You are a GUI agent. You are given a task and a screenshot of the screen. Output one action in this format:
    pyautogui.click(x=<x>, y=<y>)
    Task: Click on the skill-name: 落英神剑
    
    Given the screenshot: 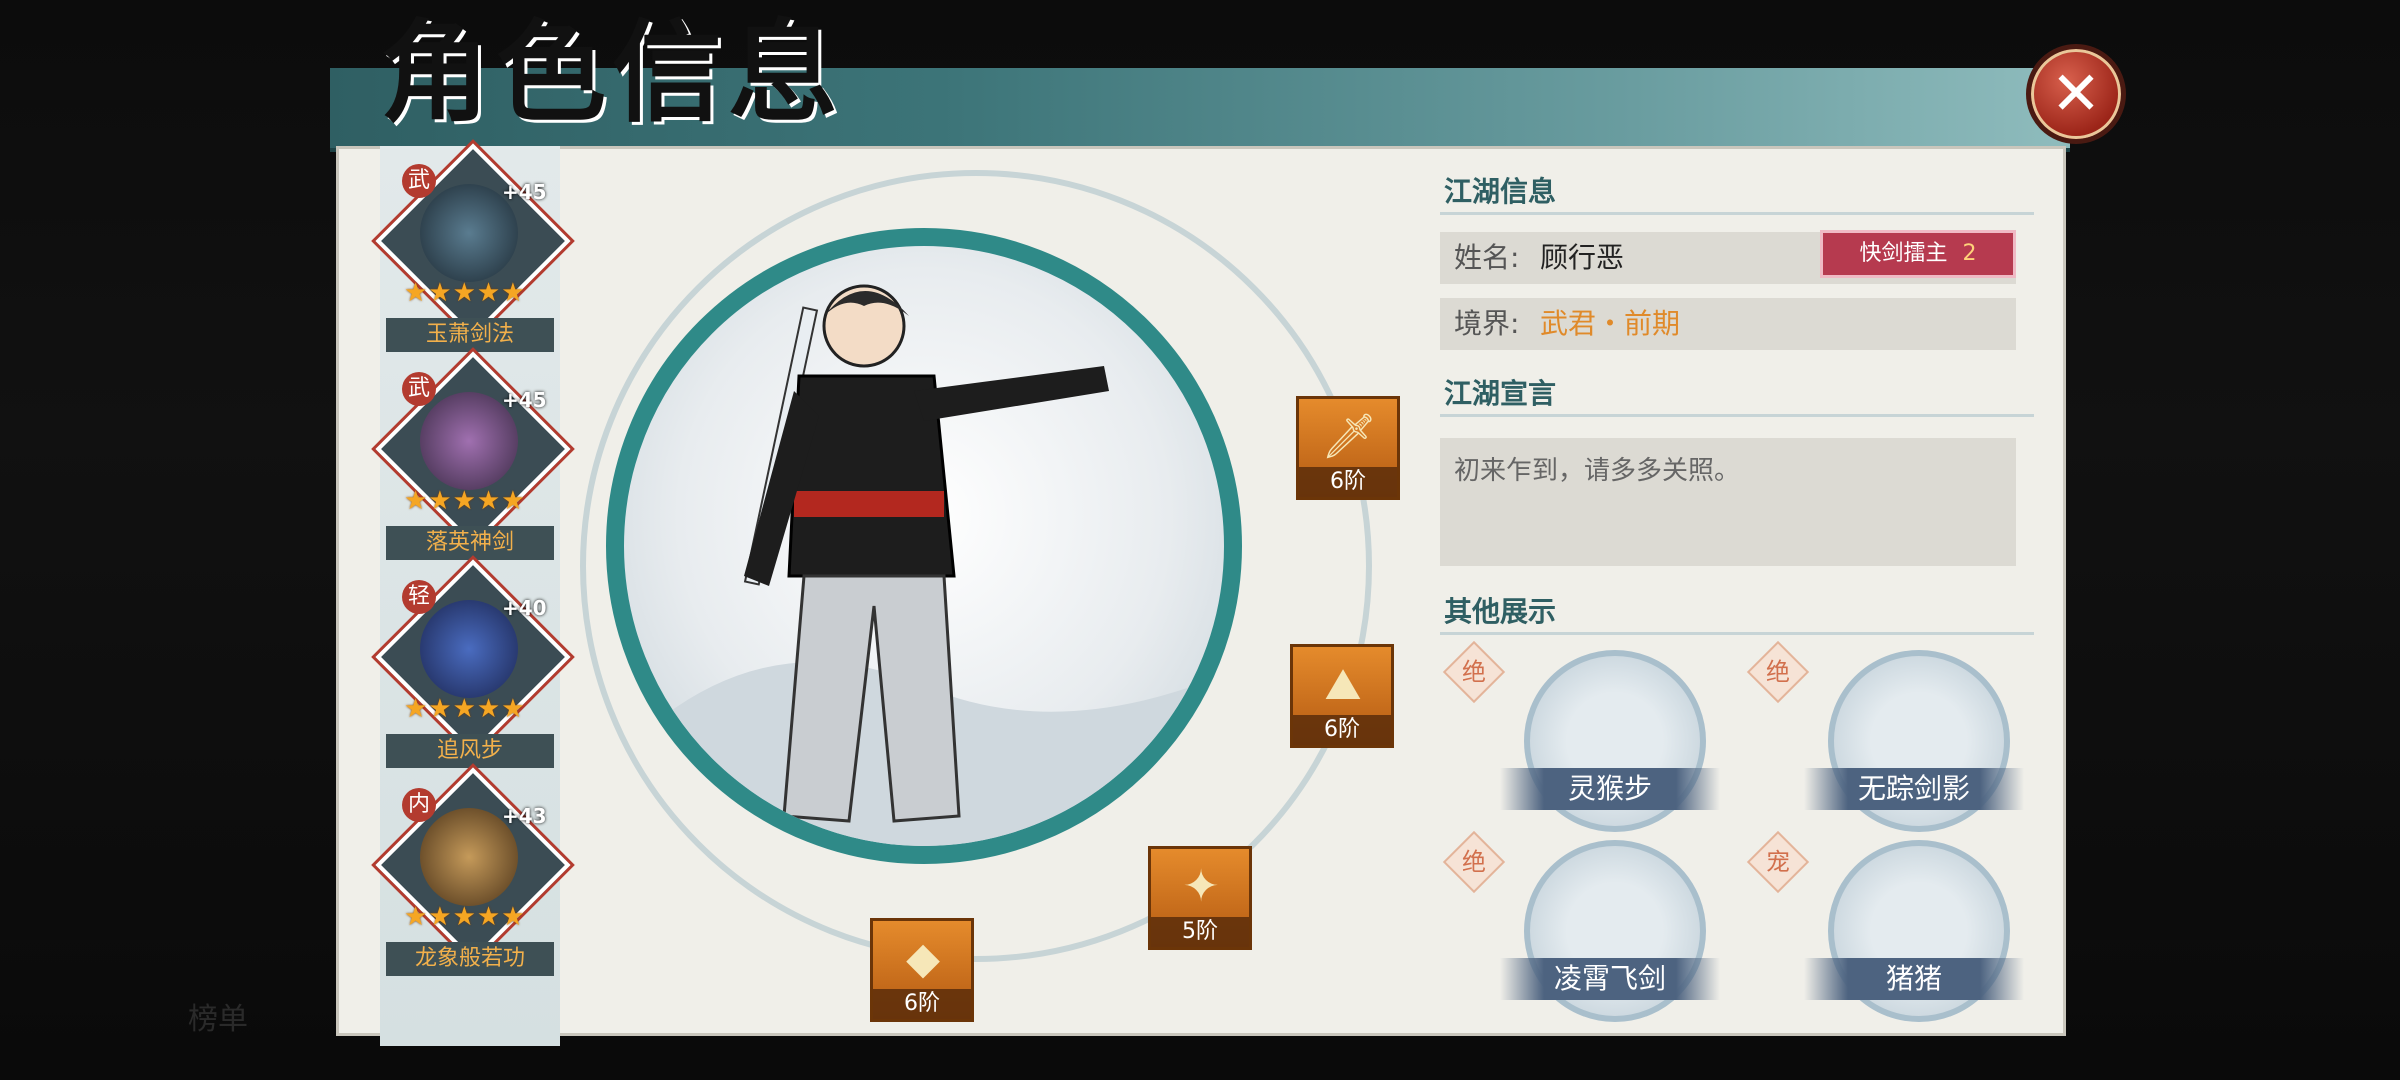 What is the action you would take?
    pyautogui.click(x=470, y=543)
    